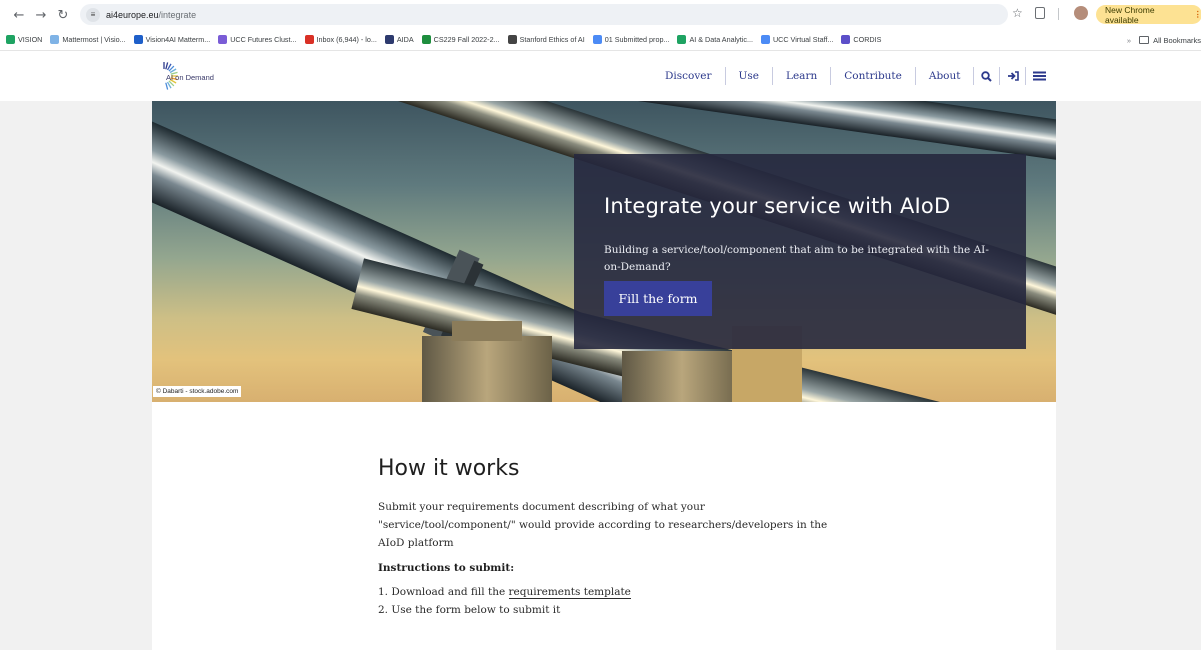 This screenshot has height=650, width=1201. I want to click on bookmarks-overflow-icon: », so click(1129, 40).